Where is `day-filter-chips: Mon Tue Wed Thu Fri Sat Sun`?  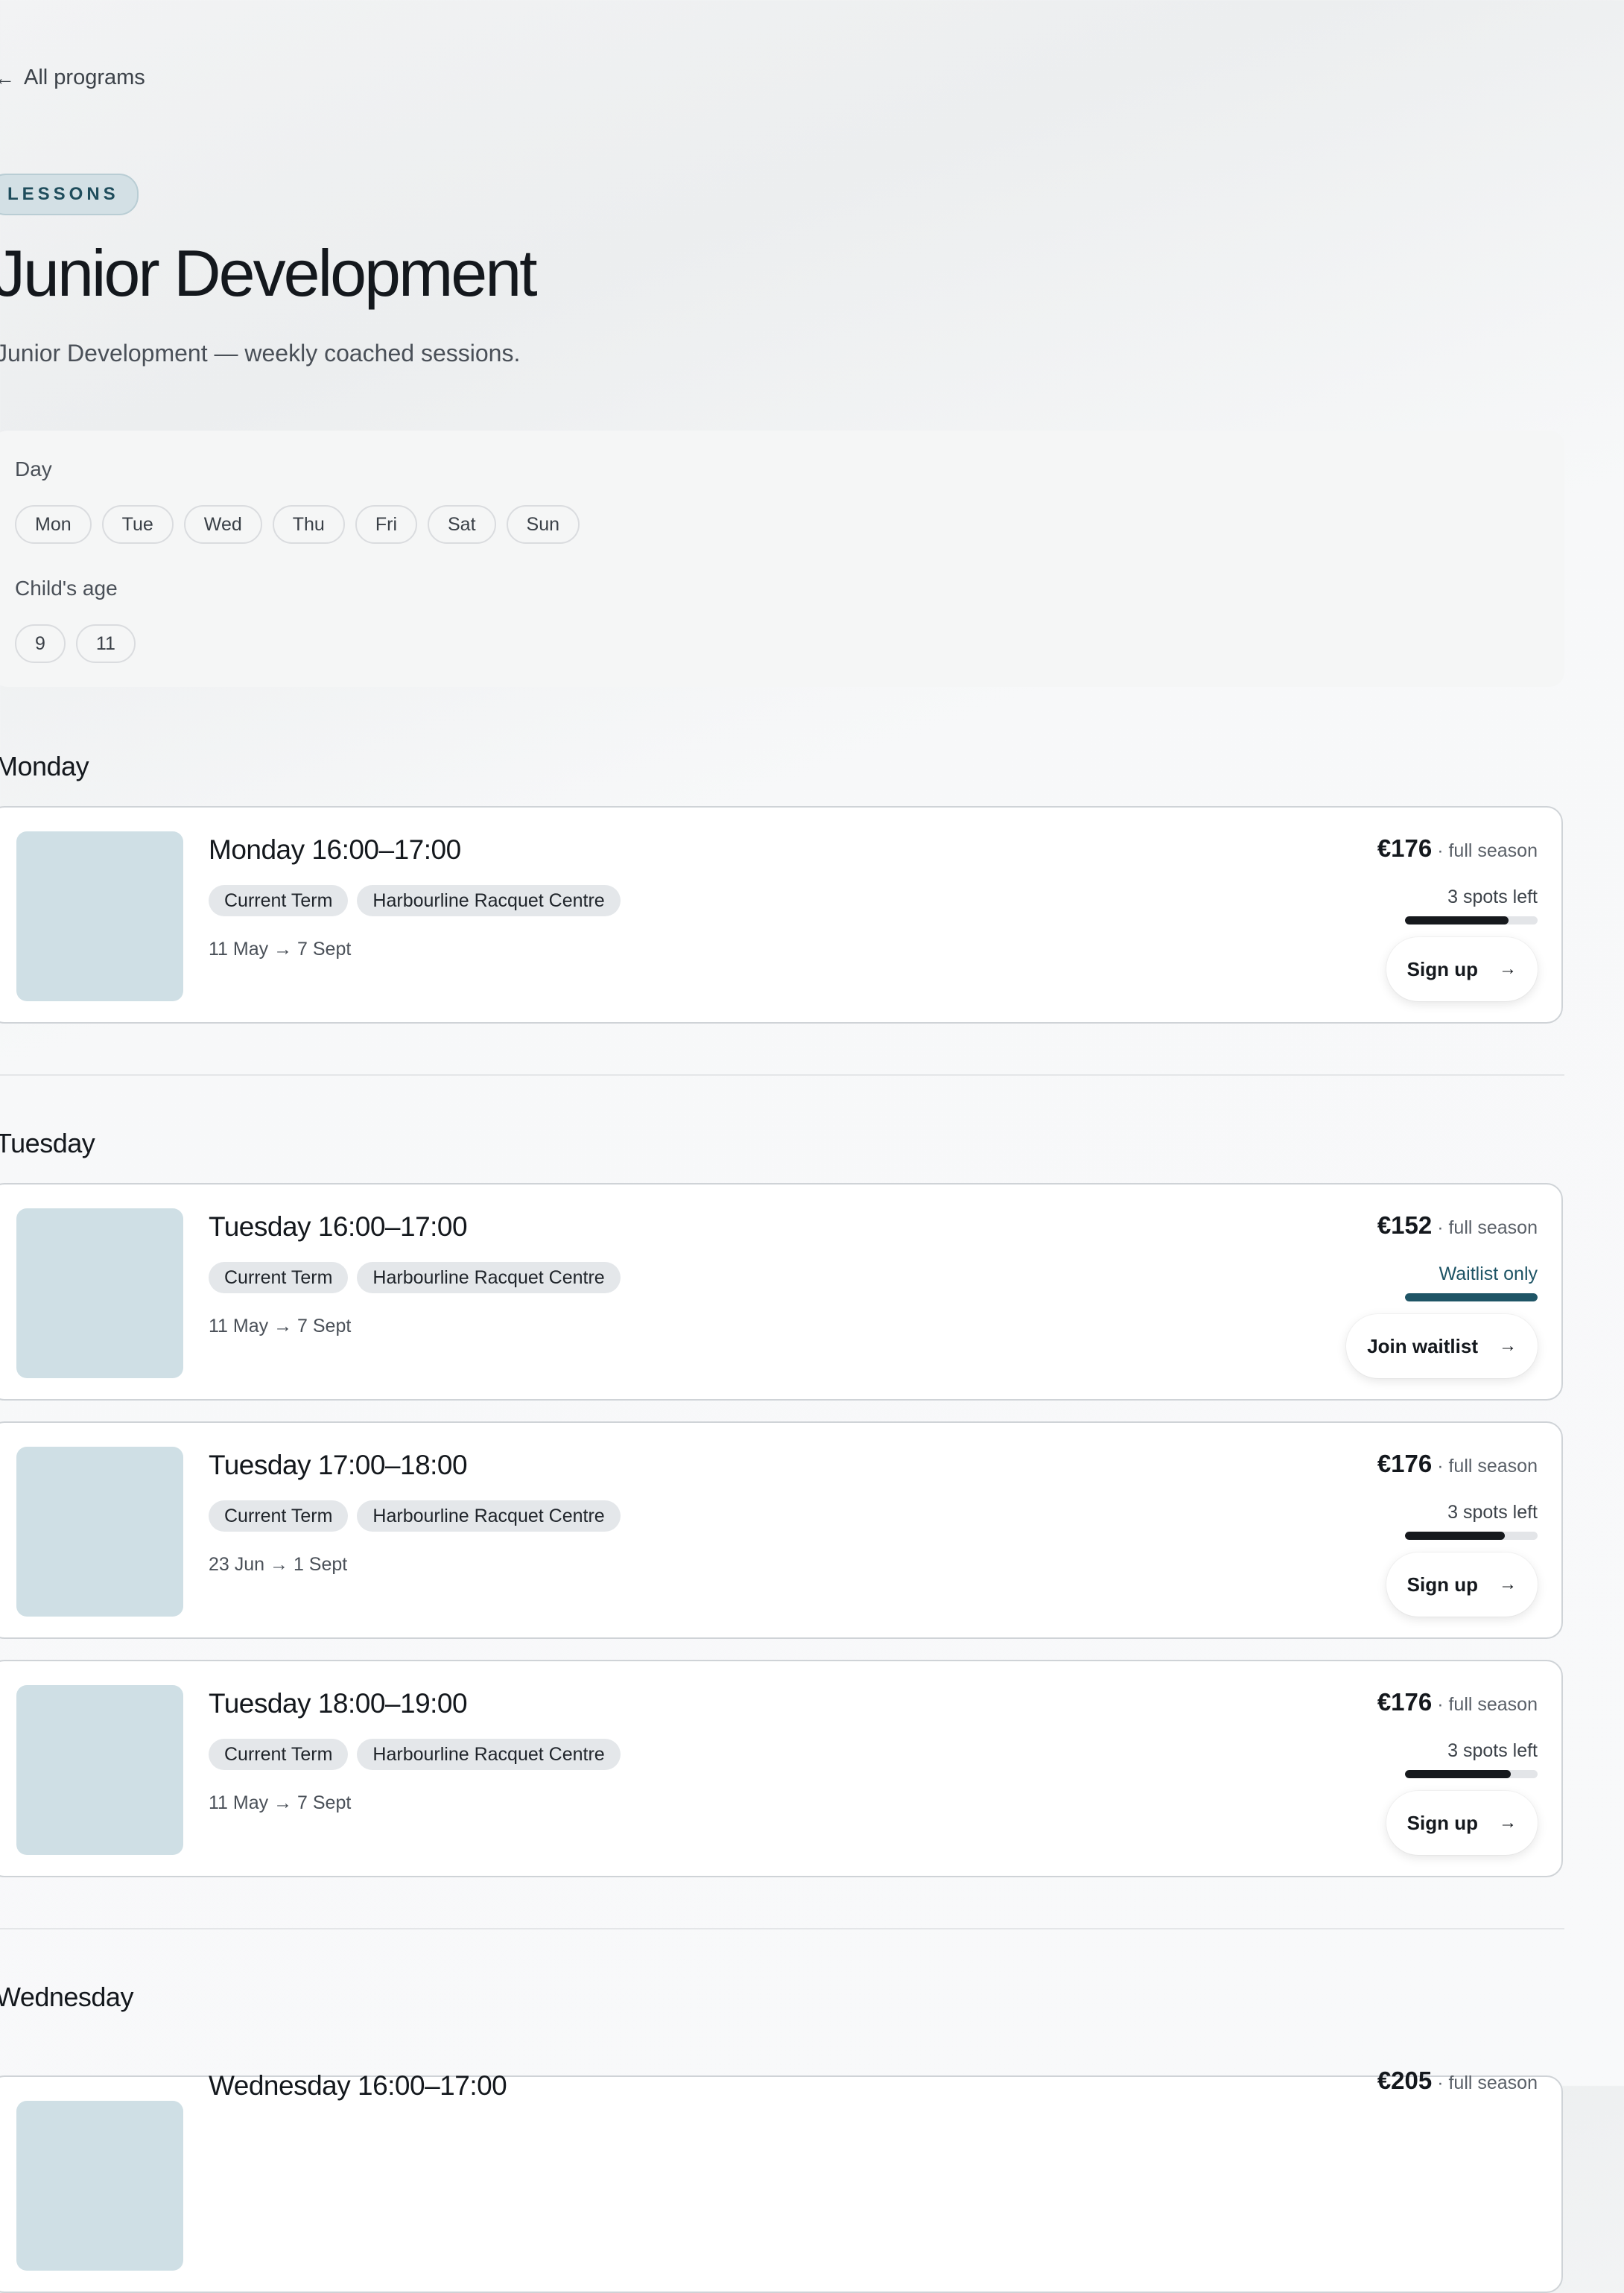 day-filter-chips: Mon Tue Wed Thu Fri Sat Sun is located at coordinates (297, 524).